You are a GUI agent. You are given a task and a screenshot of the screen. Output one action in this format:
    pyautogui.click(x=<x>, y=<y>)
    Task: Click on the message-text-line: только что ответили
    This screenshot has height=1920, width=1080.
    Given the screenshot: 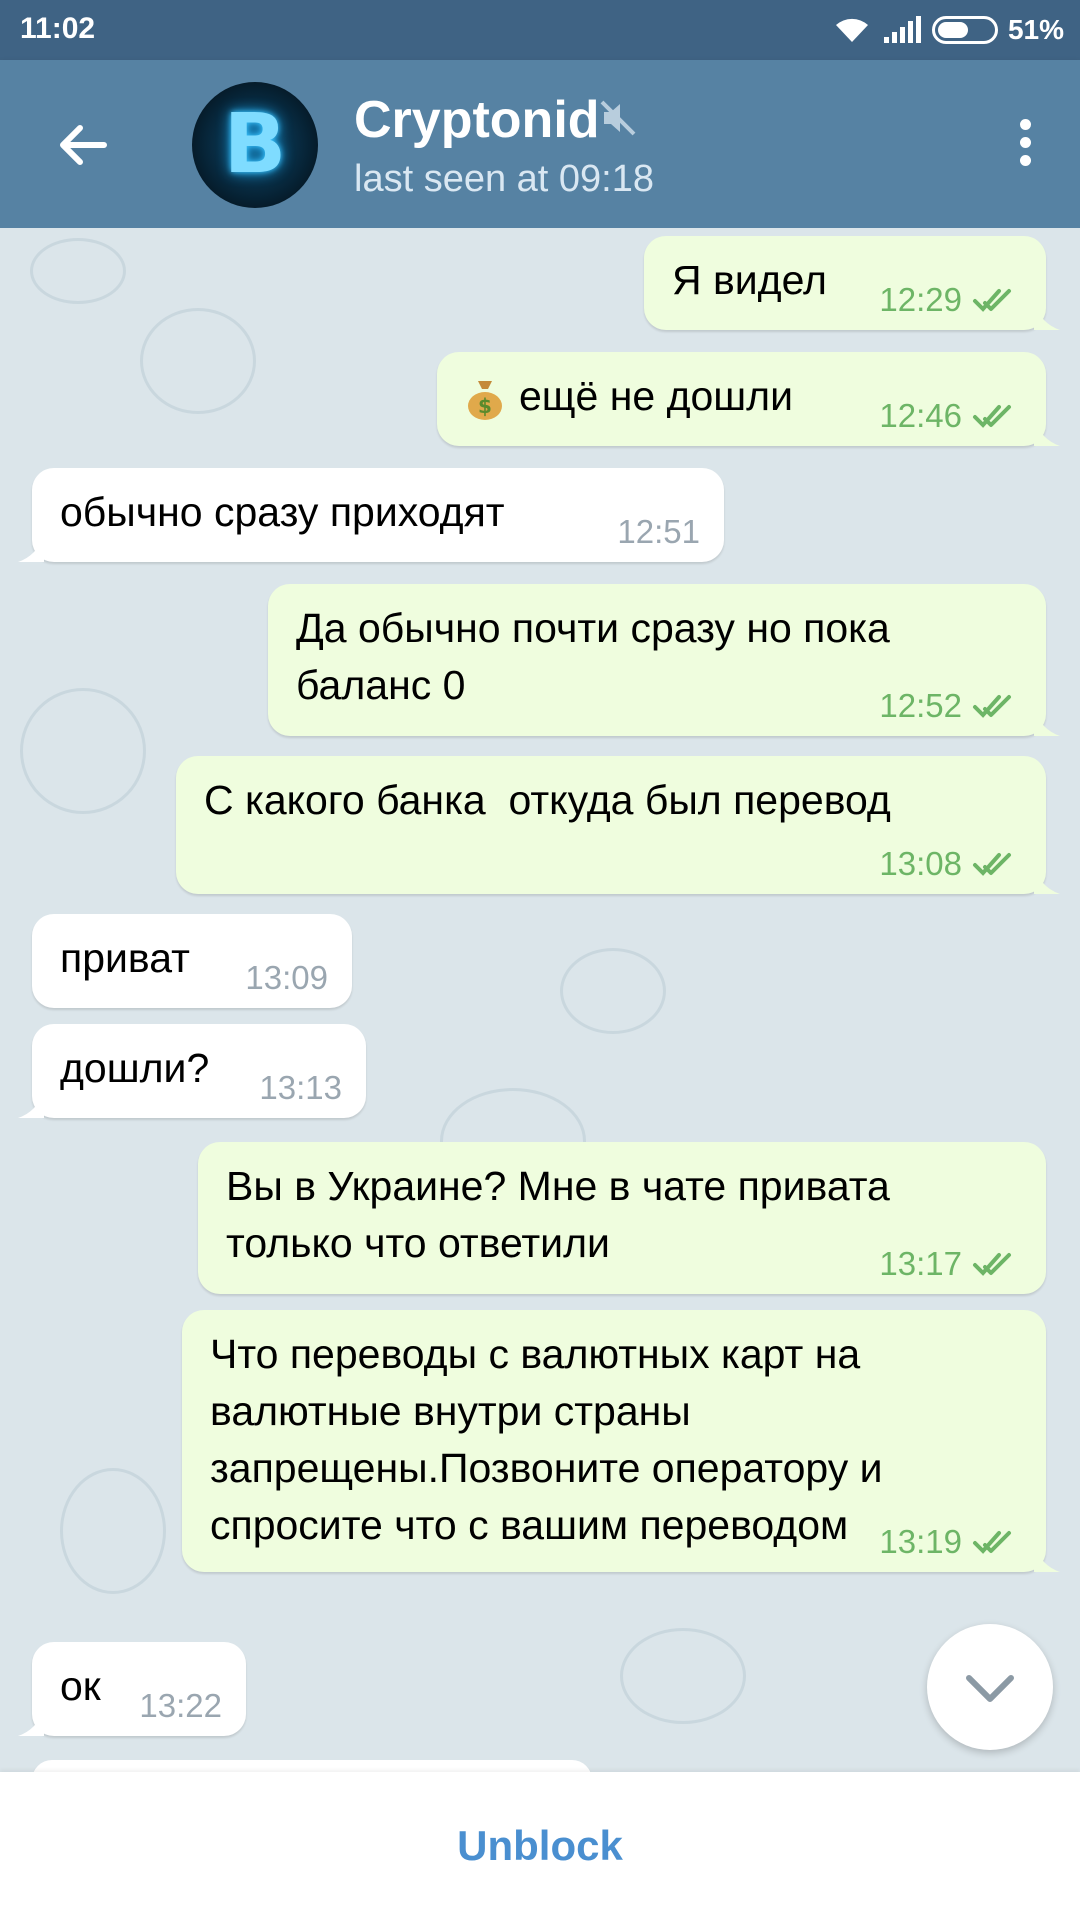 What is the action you would take?
    pyautogui.click(x=418, y=1243)
    